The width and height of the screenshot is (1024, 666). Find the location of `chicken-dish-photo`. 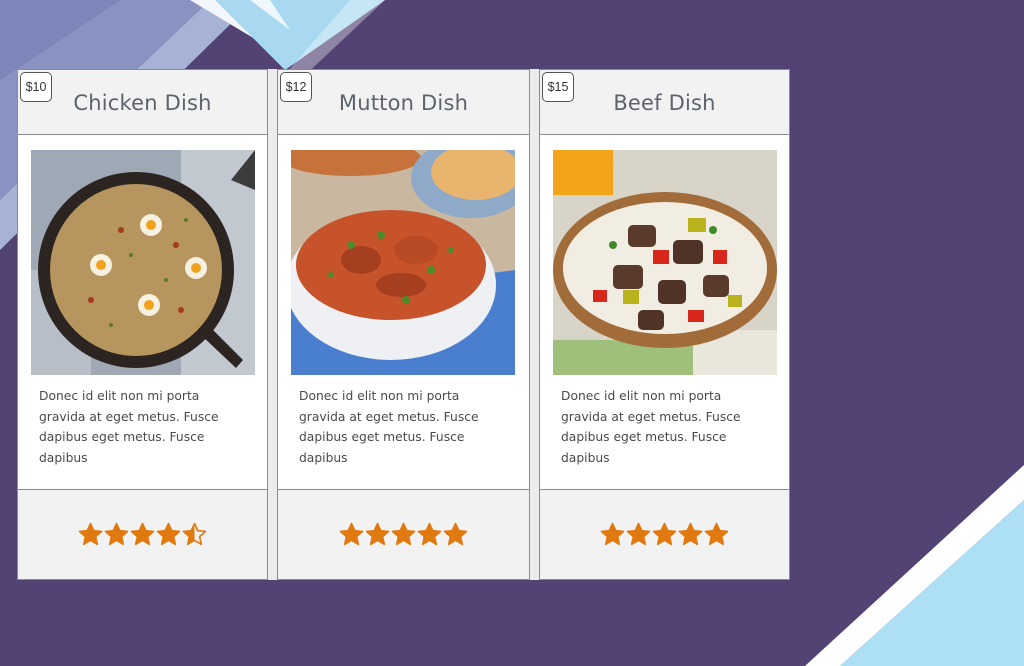

chicken-dish-photo is located at coordinates (143, 262).